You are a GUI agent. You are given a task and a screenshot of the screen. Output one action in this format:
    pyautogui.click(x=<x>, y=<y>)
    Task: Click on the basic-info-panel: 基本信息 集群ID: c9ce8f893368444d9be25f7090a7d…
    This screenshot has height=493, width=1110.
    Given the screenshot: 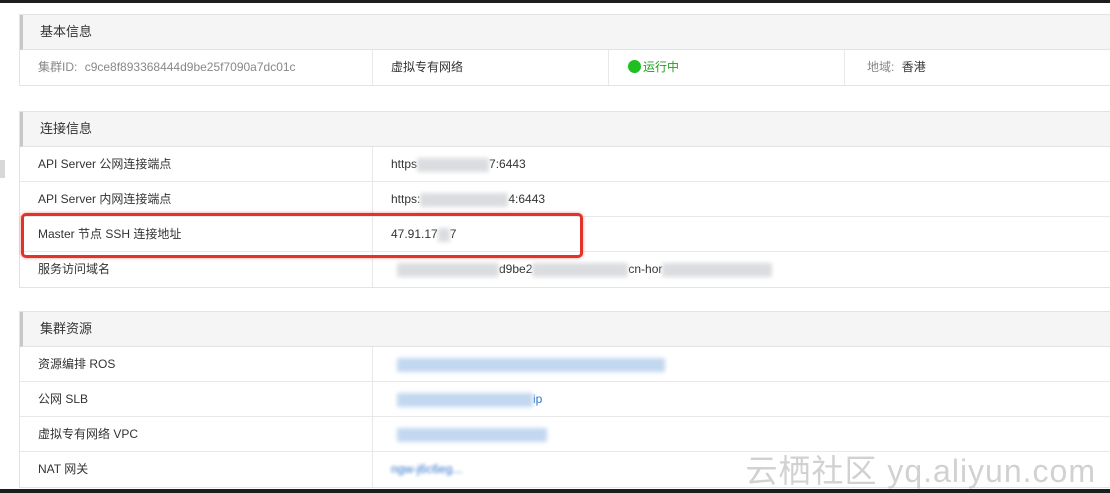 What is the action you would take?
    pyautogui.click(x=564, y=50)
    